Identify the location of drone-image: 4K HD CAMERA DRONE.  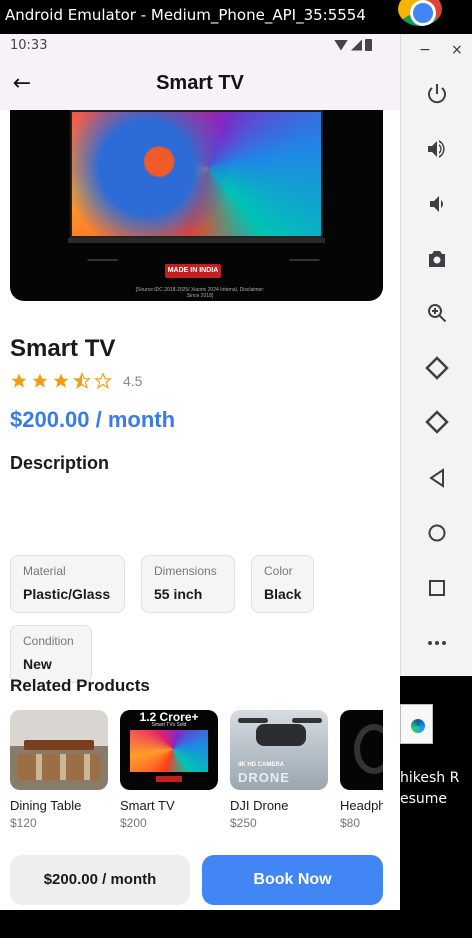
(279, 750).